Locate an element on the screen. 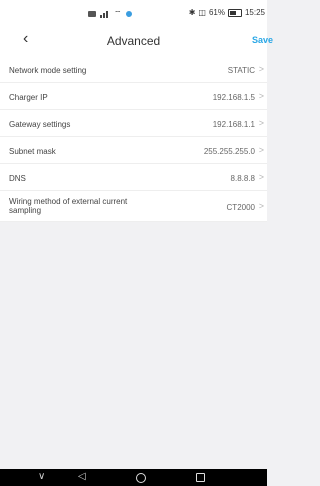 The width and height of the screenshot is (320, 486). status-right-icons: ✱ ◫ 61% 15:25 is located at coordinates (227, 12).